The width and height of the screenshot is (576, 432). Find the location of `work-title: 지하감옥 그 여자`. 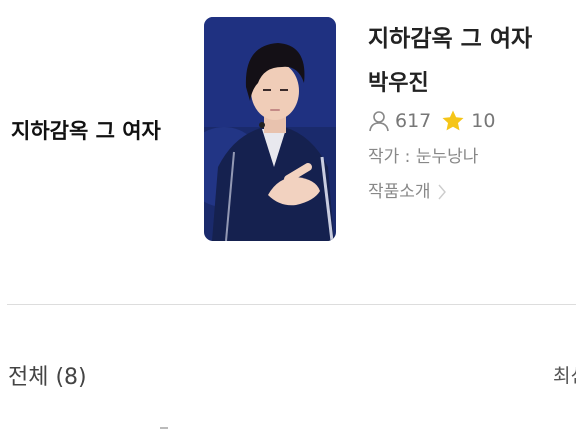

work-title: 지하감옥 그 여자 is located at coordinates (450, 39).